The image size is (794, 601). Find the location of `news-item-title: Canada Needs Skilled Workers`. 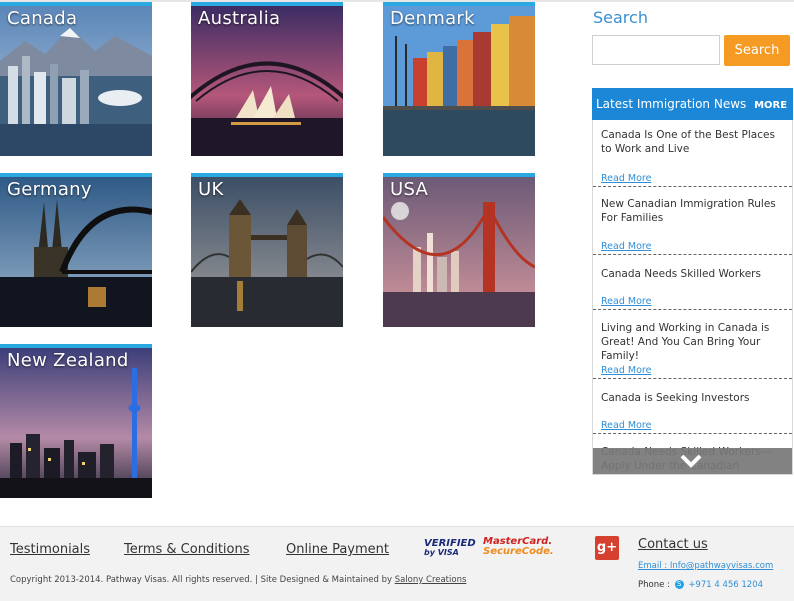

news-item-title: Canada Needs Skilled Workers is located at coordinates (694, 274).